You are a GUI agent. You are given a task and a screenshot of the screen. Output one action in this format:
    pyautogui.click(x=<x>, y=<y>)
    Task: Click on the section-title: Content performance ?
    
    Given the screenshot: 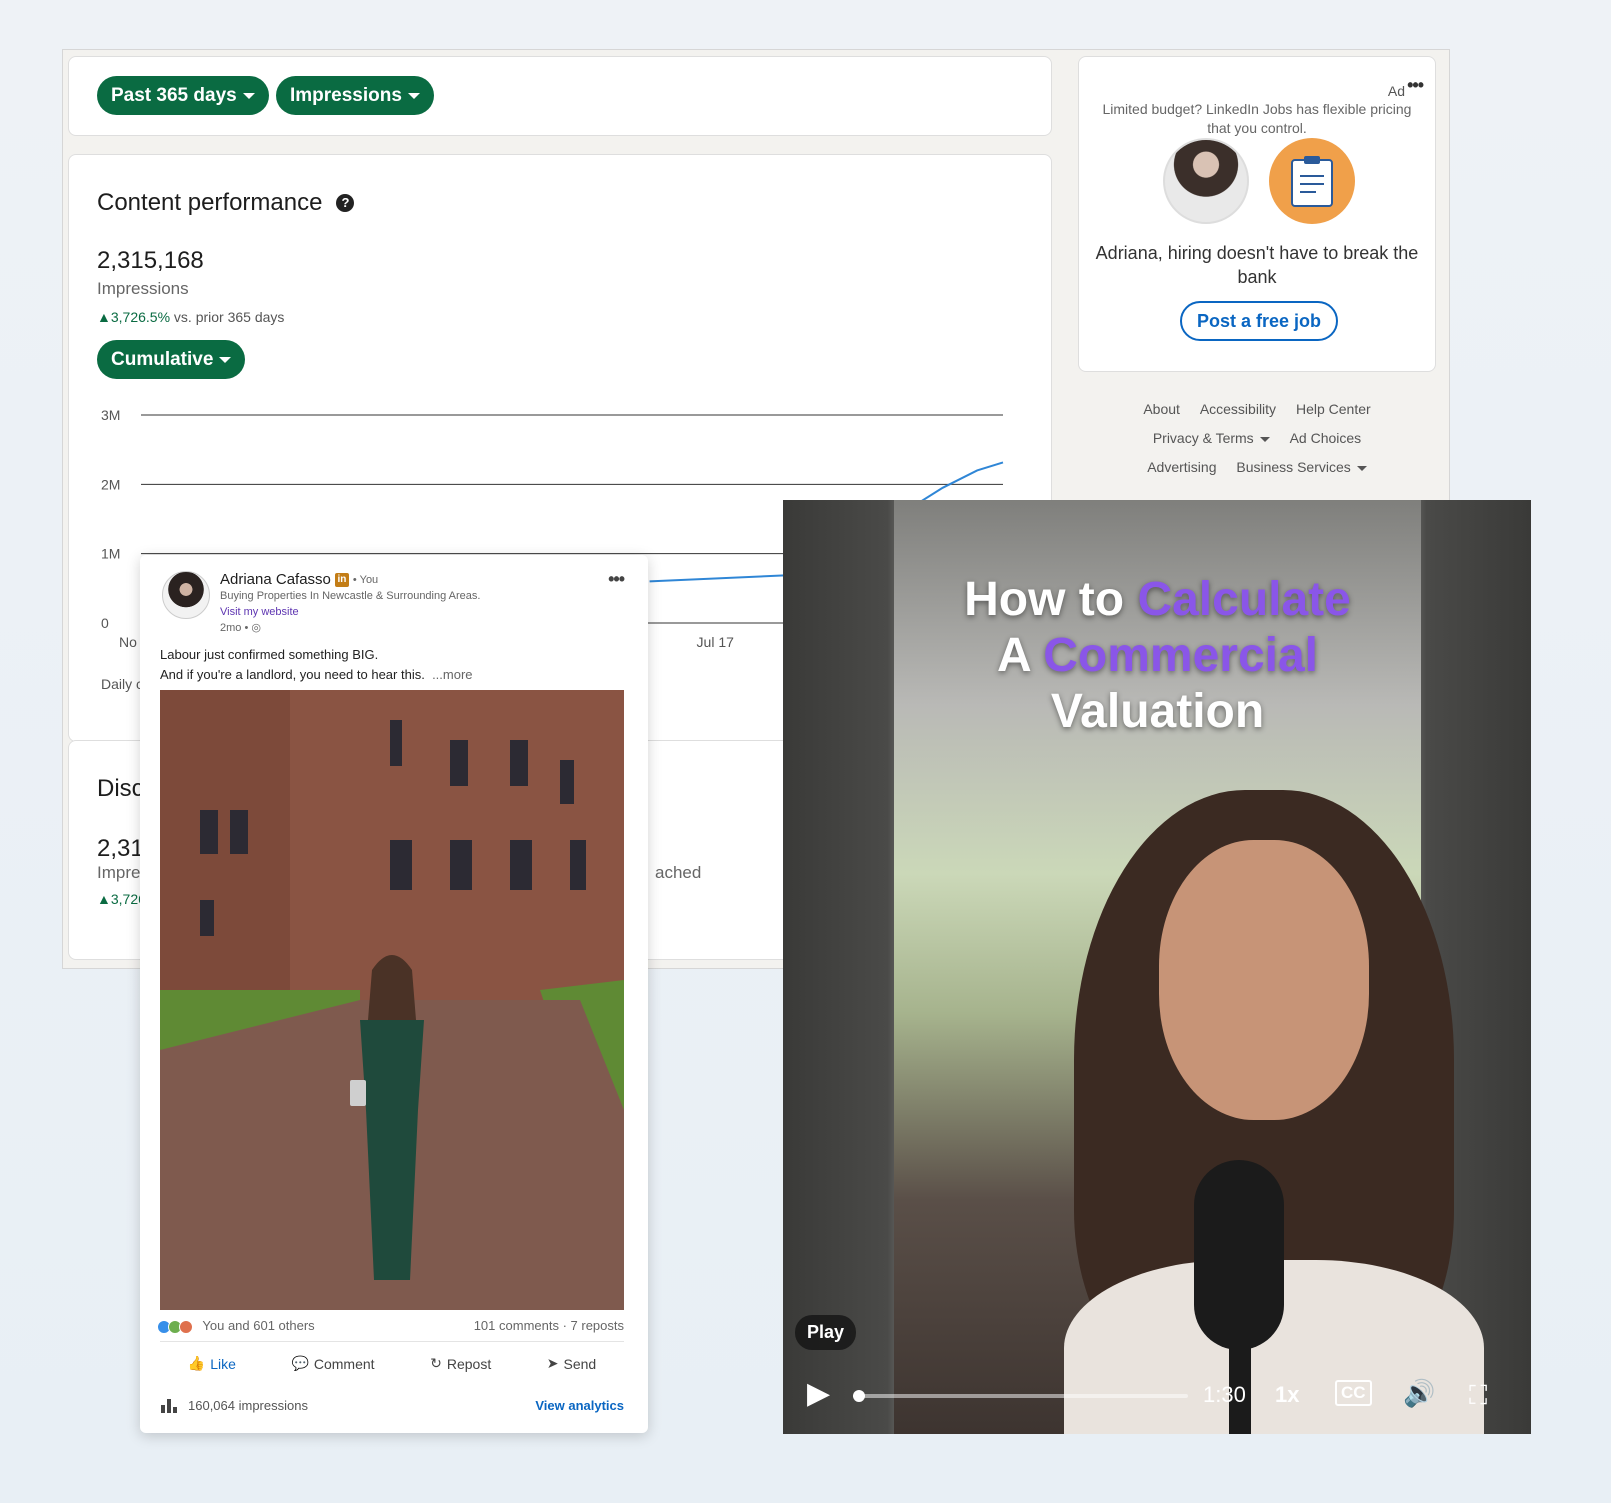 What is the action you would take?
    pyautogui.click(x=226, y=203)
    